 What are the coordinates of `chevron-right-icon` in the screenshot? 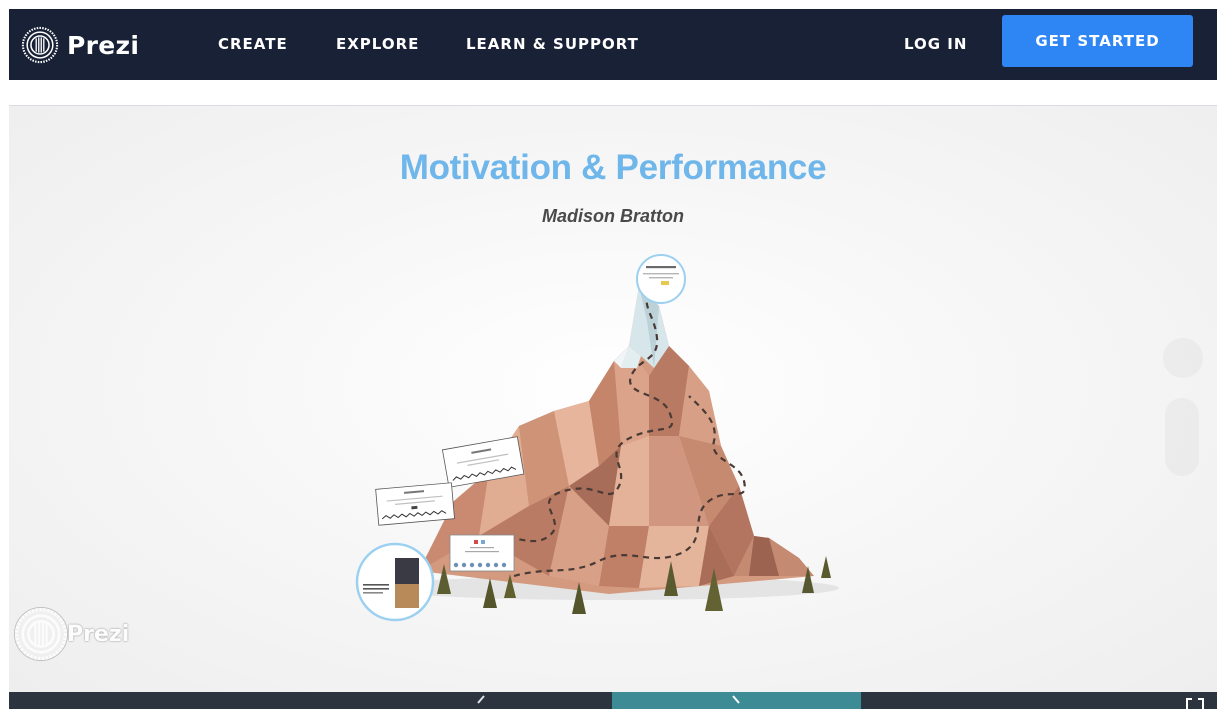 It's located at (736, 699).